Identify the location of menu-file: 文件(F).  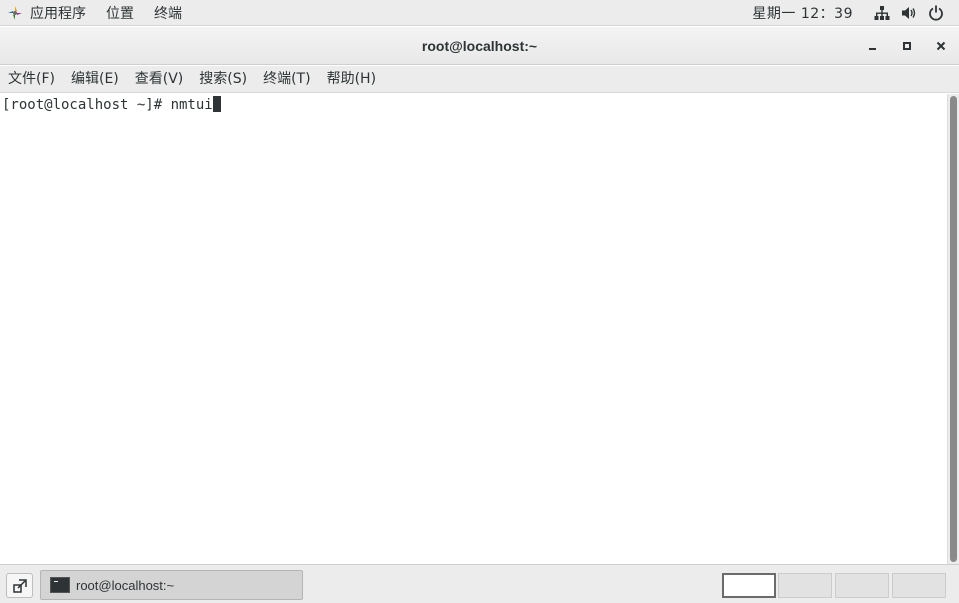
(31, 79).